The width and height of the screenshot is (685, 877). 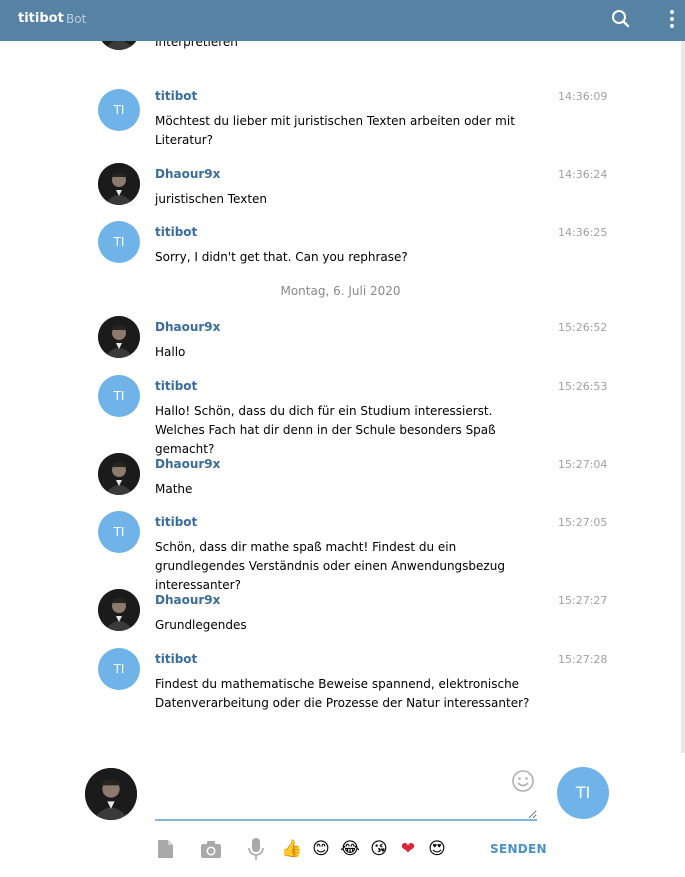 I want to click on document-icon, so click(x=165, y=849).